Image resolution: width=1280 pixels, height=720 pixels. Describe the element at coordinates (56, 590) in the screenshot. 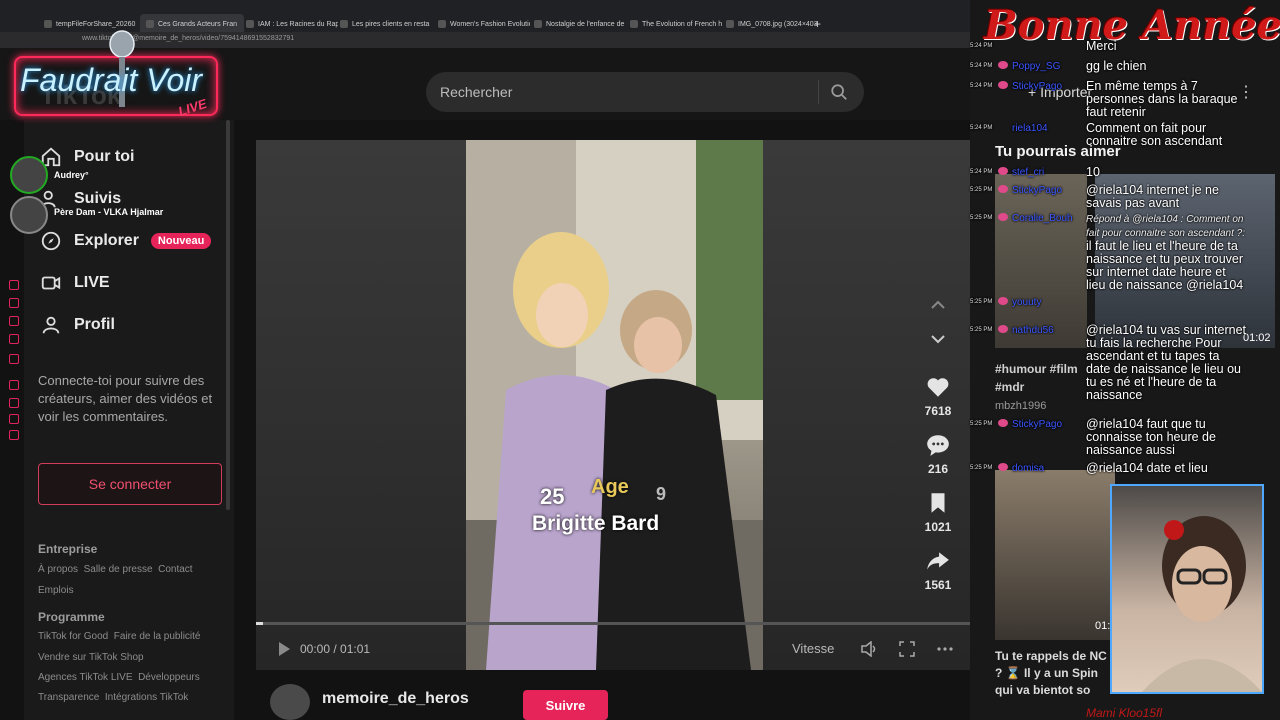

I see `footer-link: Emplois` at that location.